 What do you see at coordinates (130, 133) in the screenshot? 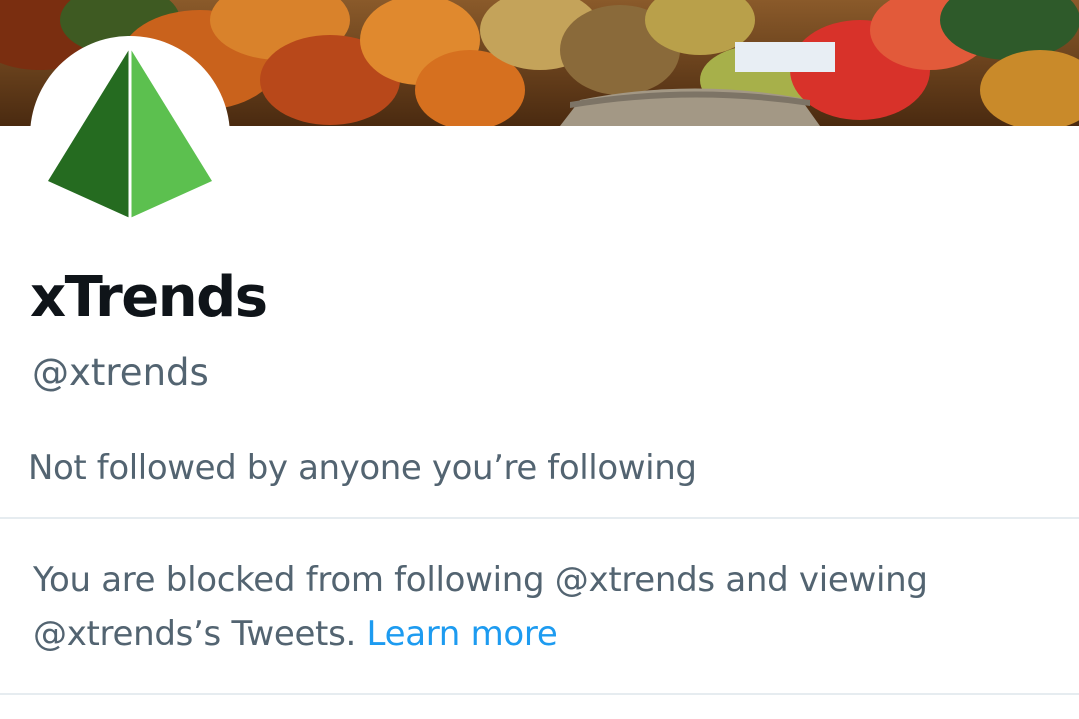
I see `green-pyramid-logo-icon` at bounding box center [130, 133].